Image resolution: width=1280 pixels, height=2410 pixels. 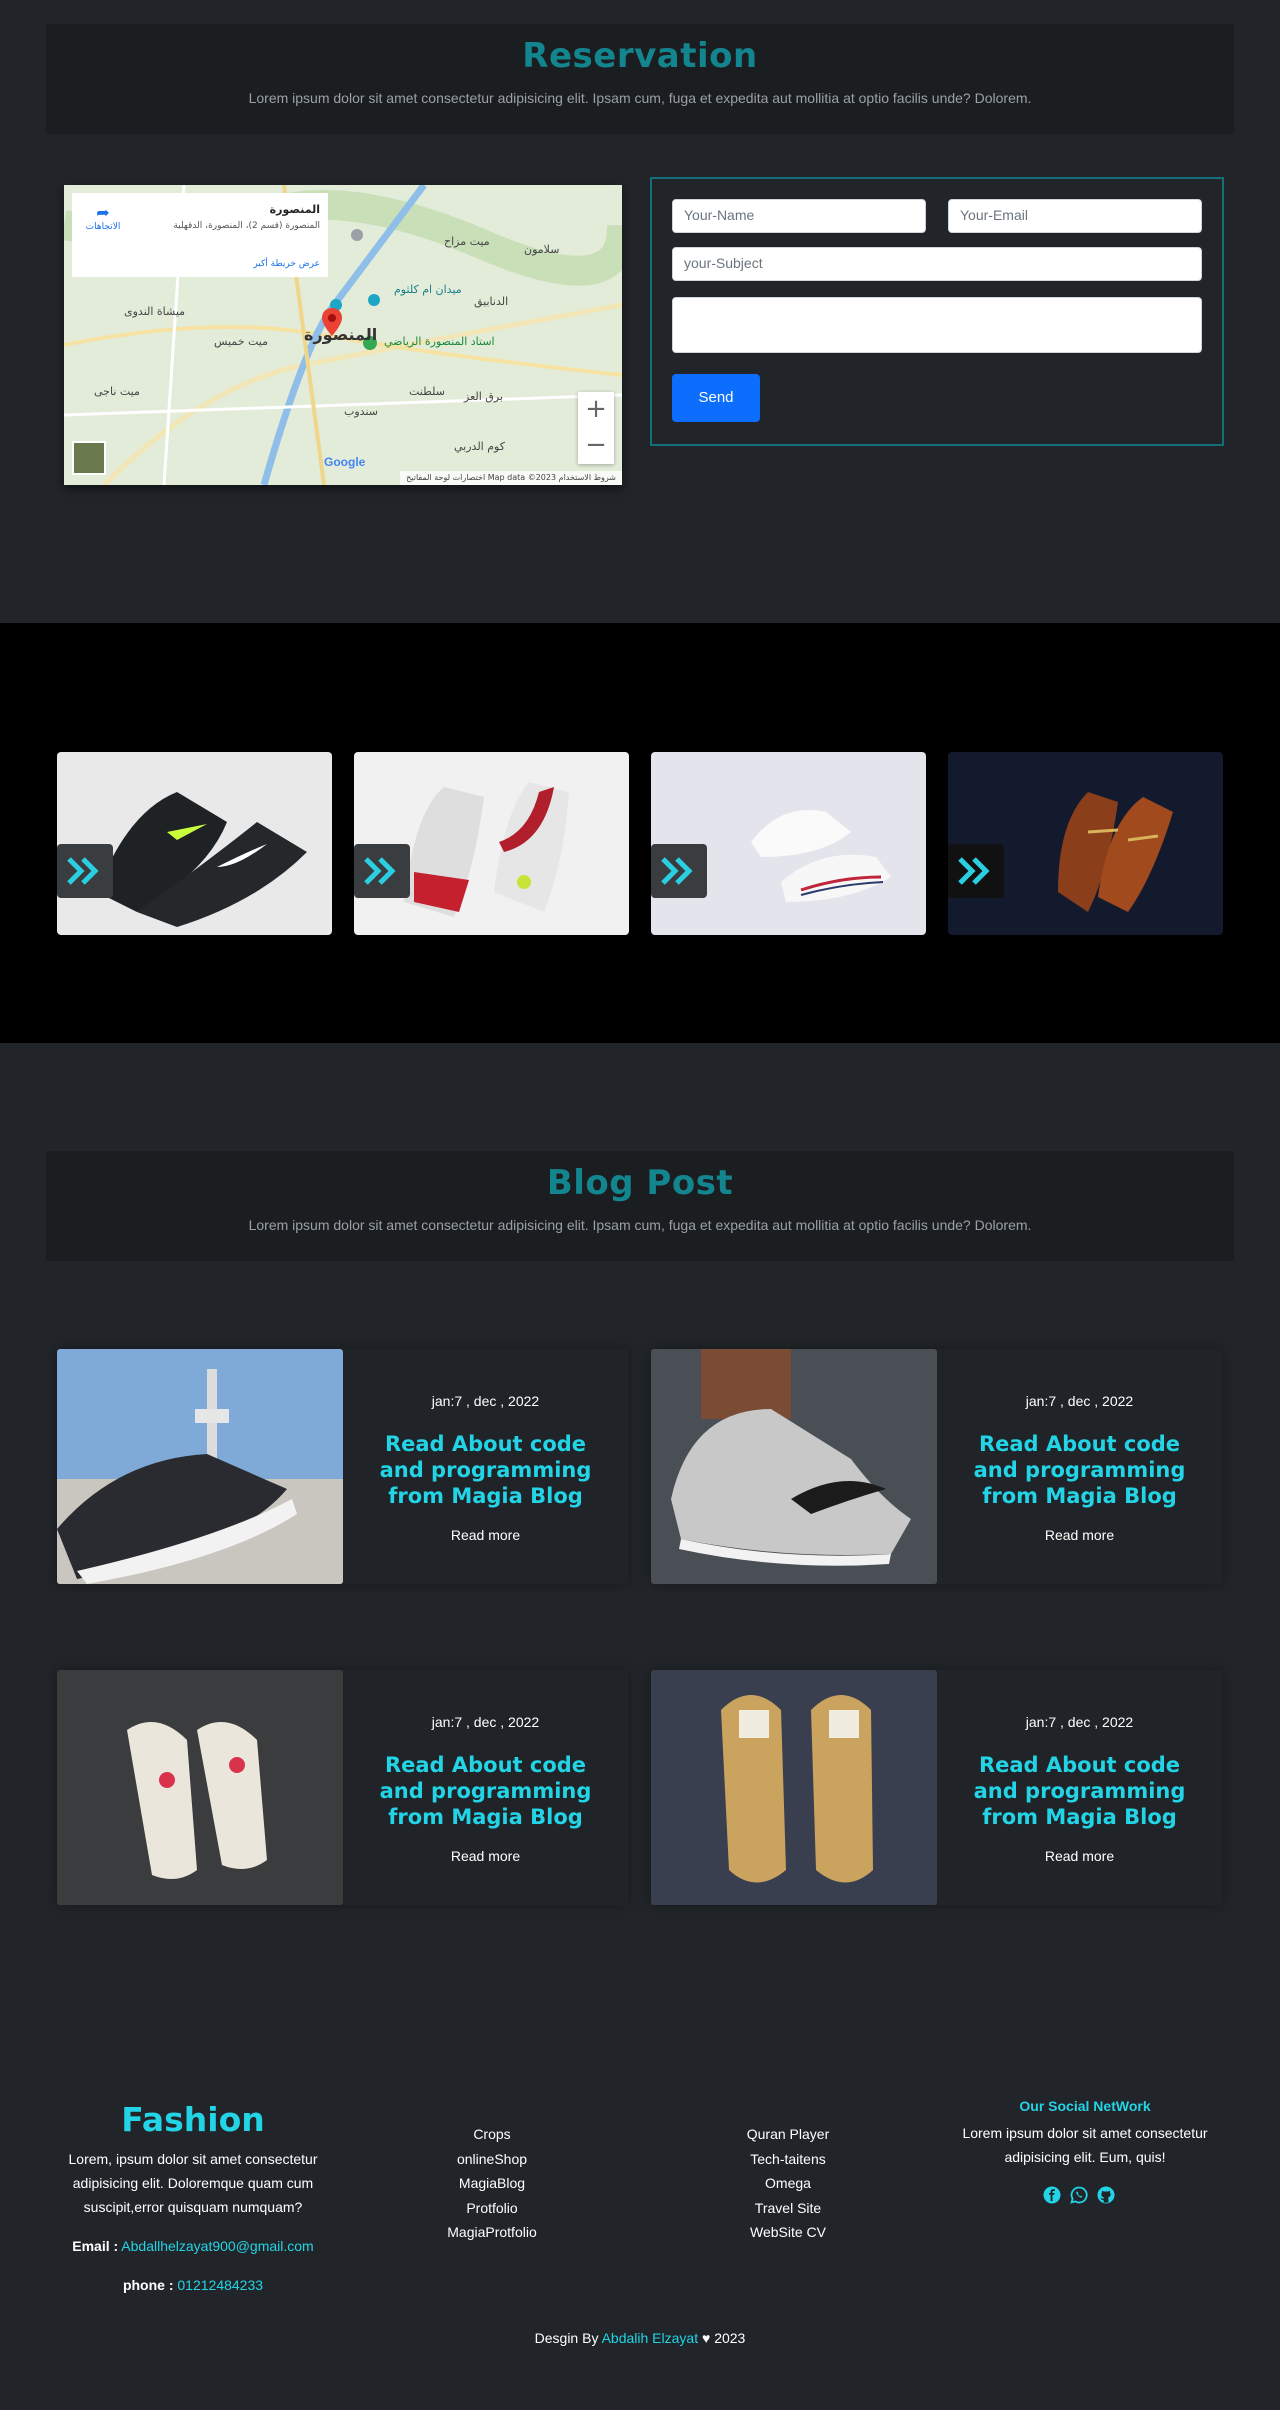 I want to click on footer-link: Quran Player, so click(x=788, y=2134).